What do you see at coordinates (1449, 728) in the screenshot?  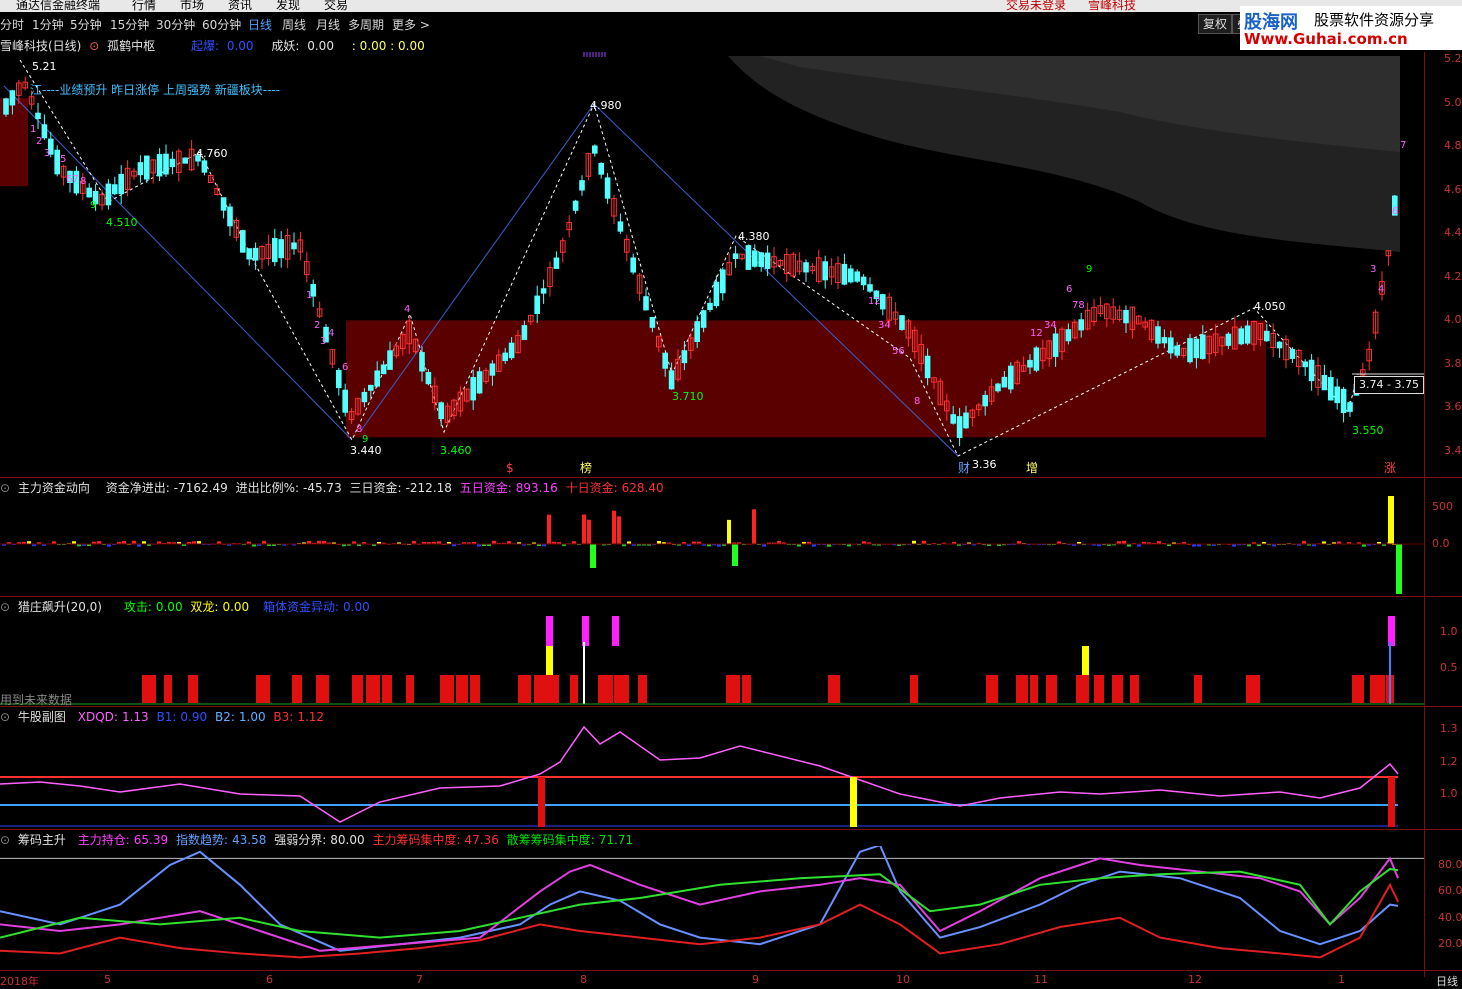 I see `bull-y-label-13: 1.3` at bounding box center [1449, 728].